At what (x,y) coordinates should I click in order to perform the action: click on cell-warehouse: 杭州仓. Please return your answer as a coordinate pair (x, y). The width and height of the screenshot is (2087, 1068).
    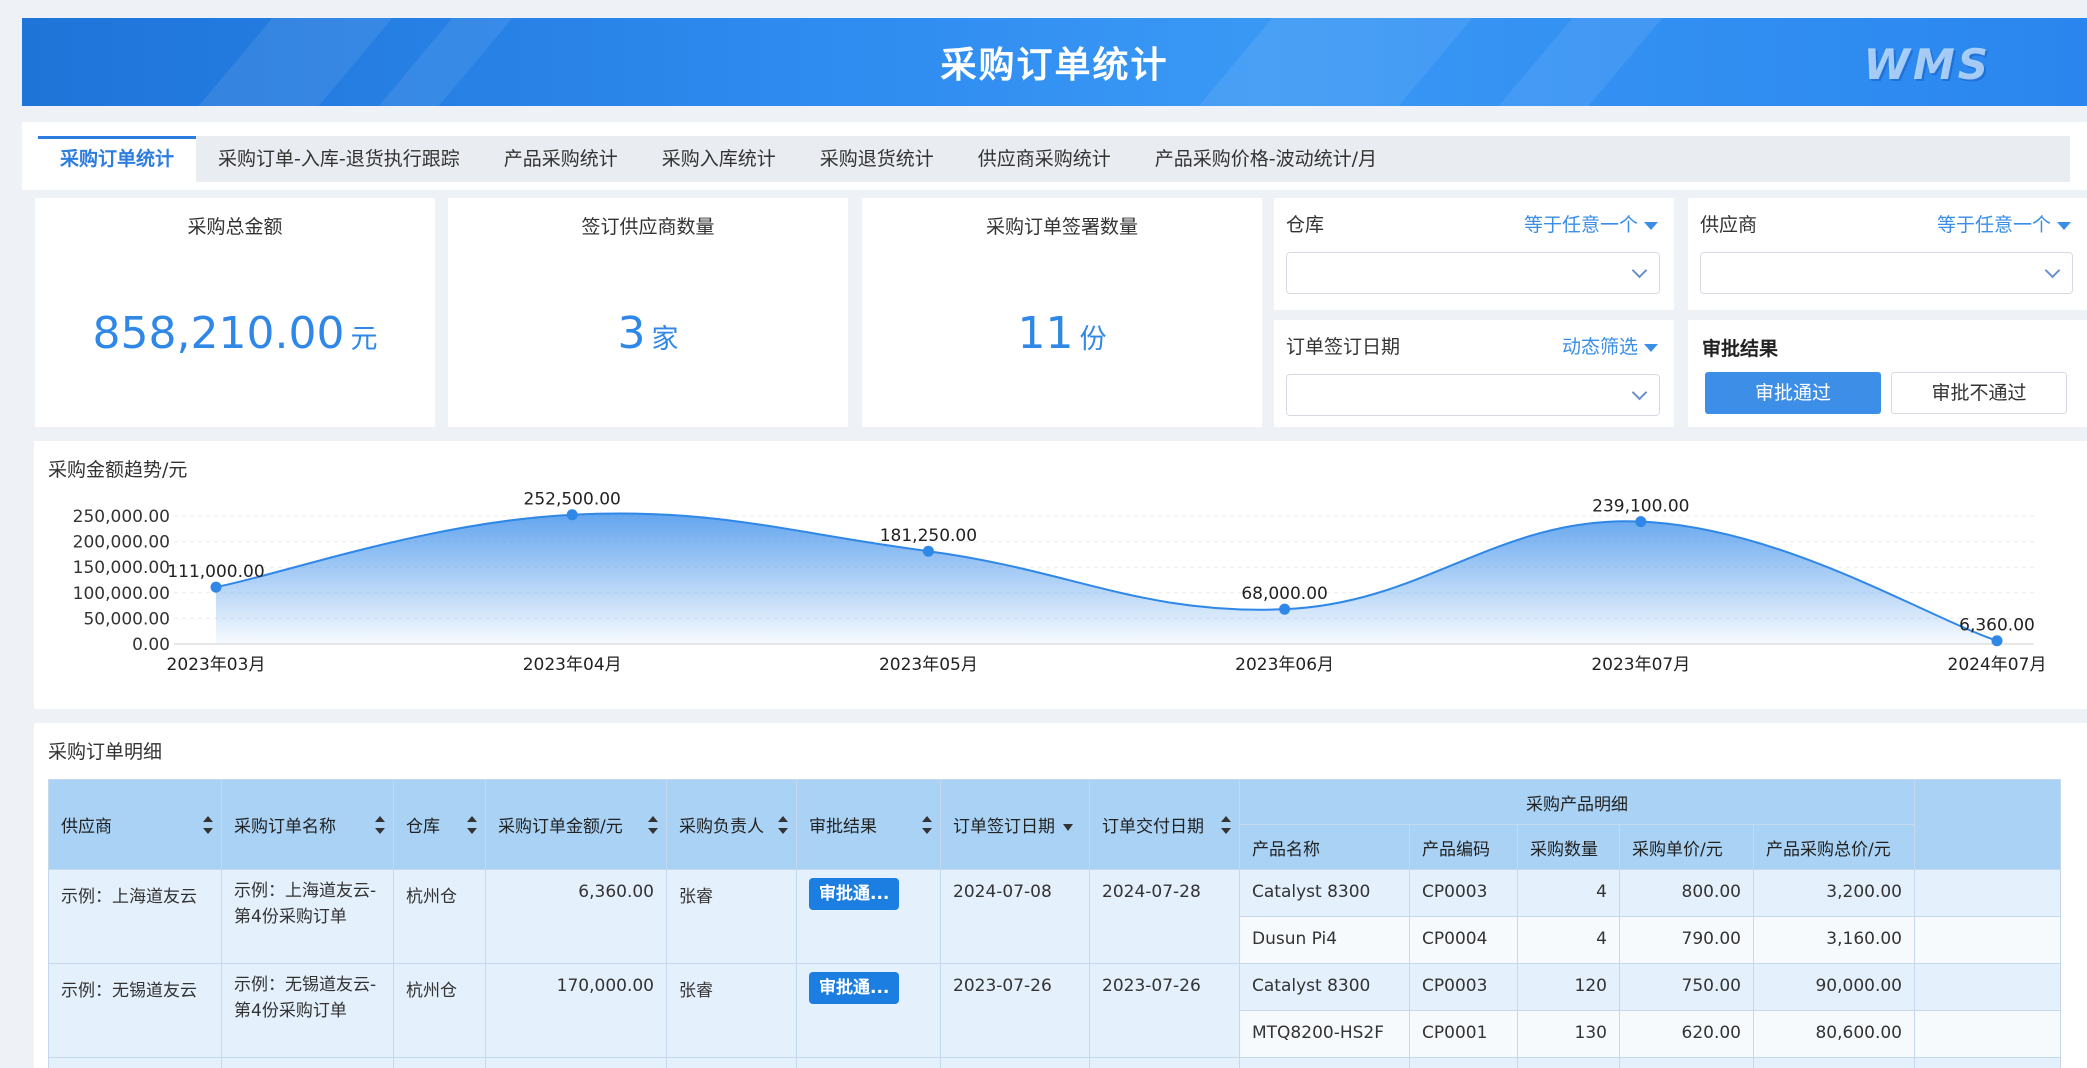
    Looking at the image, I should click on (439, 1010).